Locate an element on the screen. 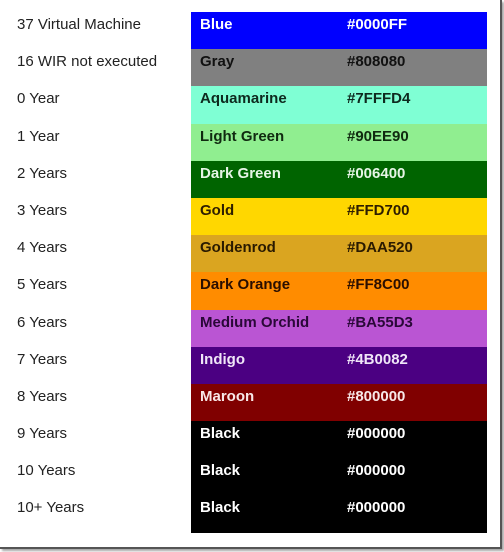  color-hex: #FF8C00 is located at coordinates (378, 285).